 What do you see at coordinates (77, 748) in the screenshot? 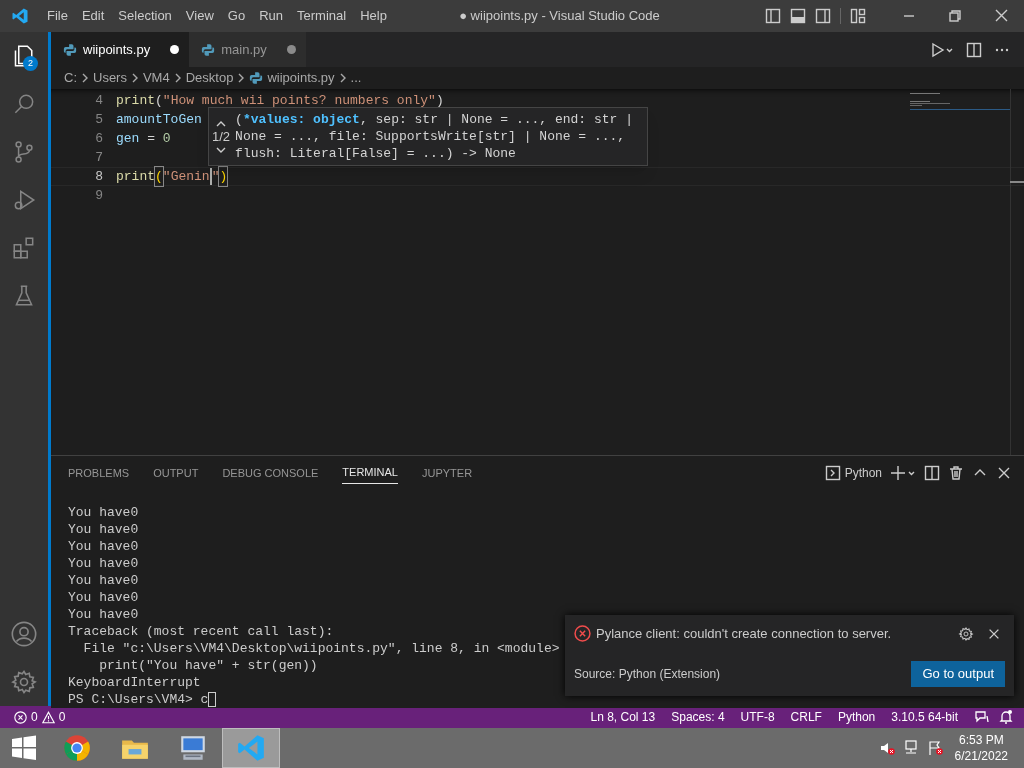
I see `chrome-icon` at bounding box center [77, 748].